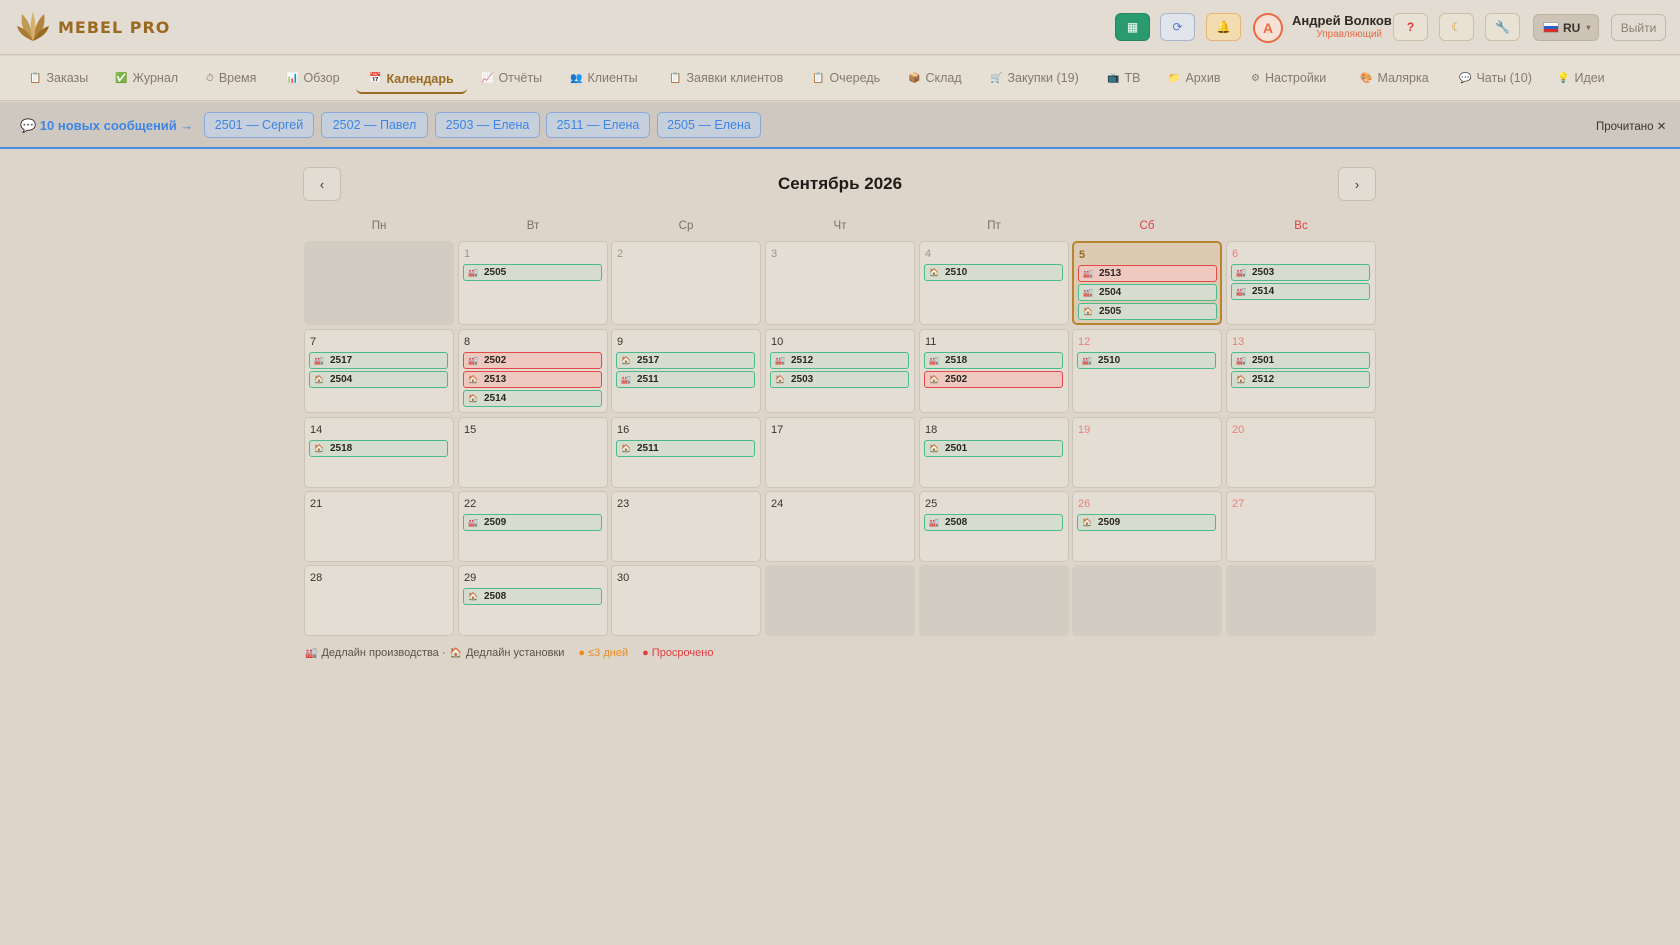  Describe the element at coordinates (993, 379) in the screenshot. I see `install-deadline-event: 🏠 2502` at that location.